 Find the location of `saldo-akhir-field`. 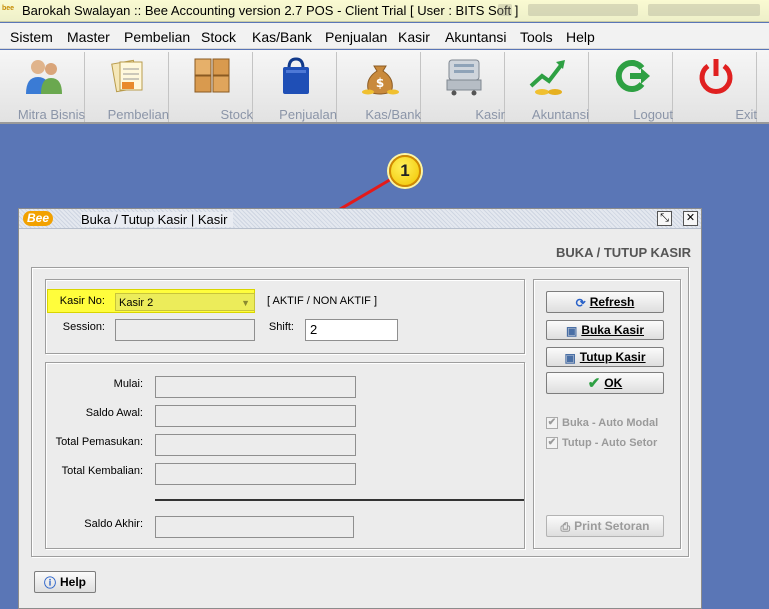

saldo-akhir-field is located at coordinates (254, 527).